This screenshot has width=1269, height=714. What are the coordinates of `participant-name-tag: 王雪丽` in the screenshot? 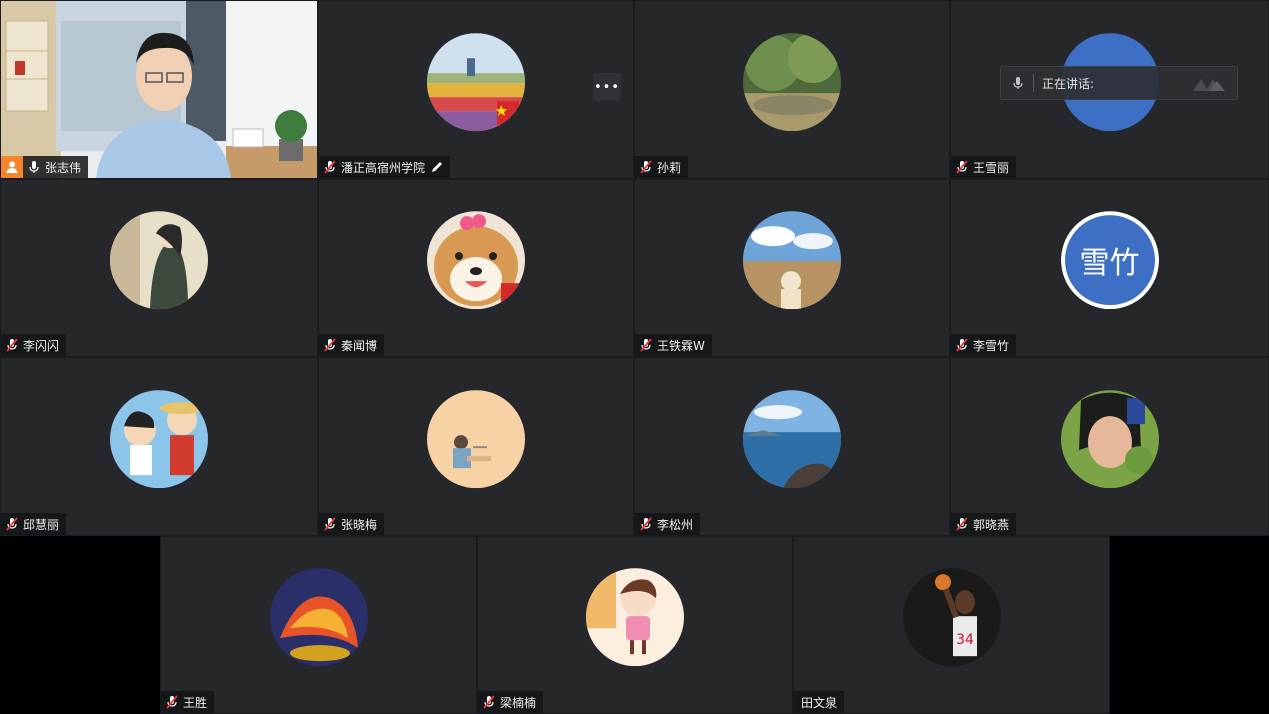 It's located at (984, 167).